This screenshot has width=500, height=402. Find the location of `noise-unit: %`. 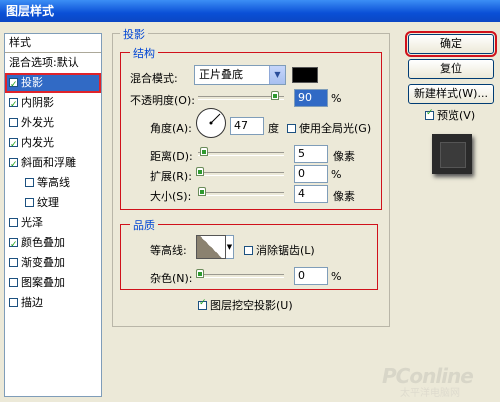

noise-unit: % is located at coordinates (336, 276).